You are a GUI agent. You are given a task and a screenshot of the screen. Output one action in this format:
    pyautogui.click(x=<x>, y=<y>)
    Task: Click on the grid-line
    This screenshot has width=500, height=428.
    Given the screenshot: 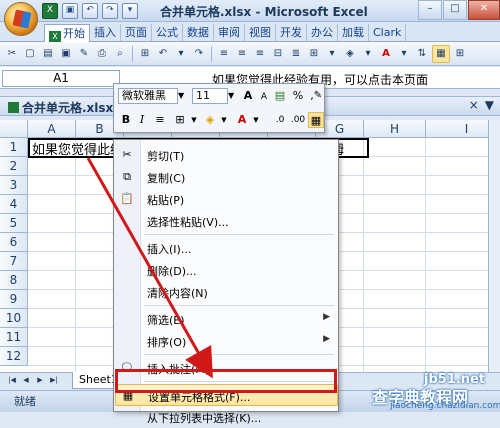 What is the action you would take?
    pyautogui.click(x=425, y=255)
    